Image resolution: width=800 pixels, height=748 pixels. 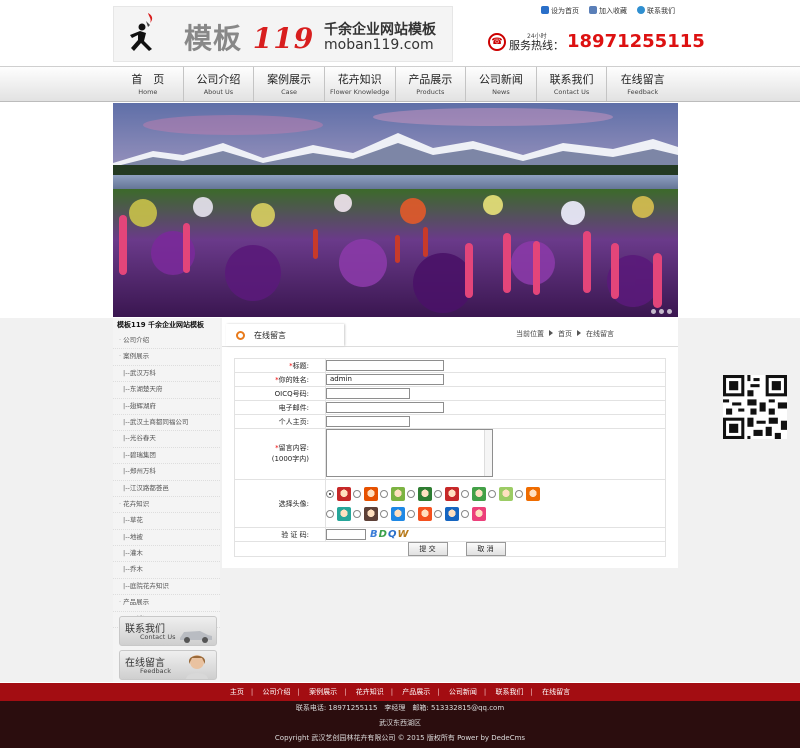 I want to click on nav-about: 公司介绍 About Us, so click(x=219, y=84).